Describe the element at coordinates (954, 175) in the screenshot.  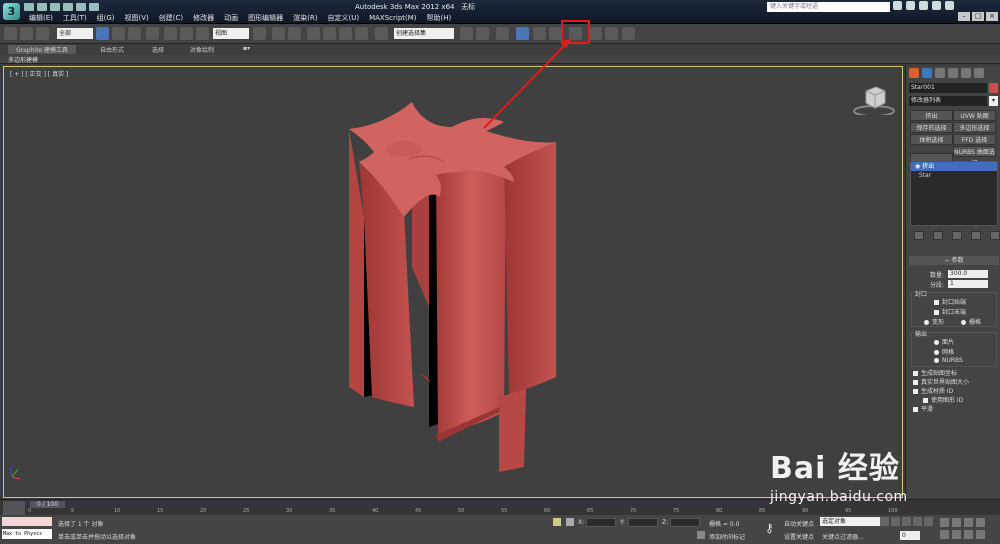
I see `stack-item-star: Star` at that location.